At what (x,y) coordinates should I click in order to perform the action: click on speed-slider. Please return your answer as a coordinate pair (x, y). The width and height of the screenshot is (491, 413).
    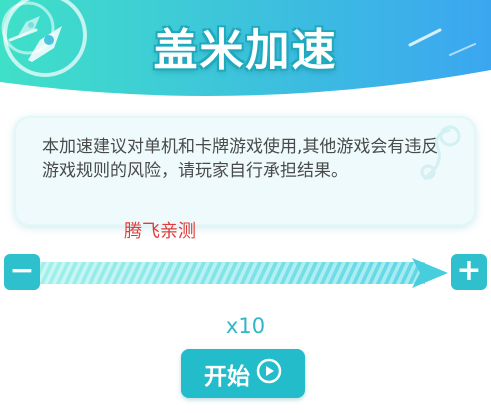
    Looking at the image, I should click on (244, 273).